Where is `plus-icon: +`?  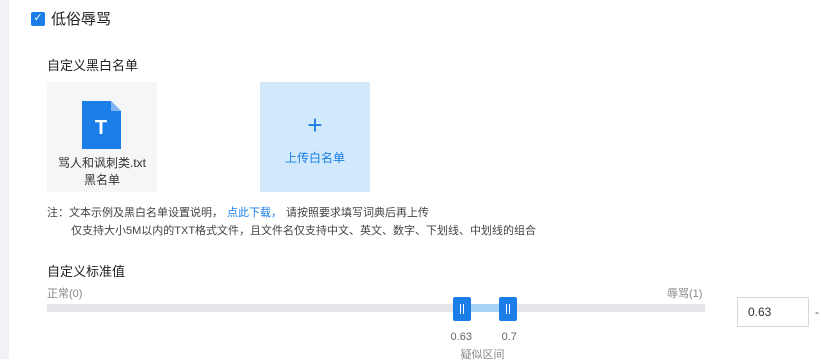
plus-icon: + is located at coordinates (315, 125).